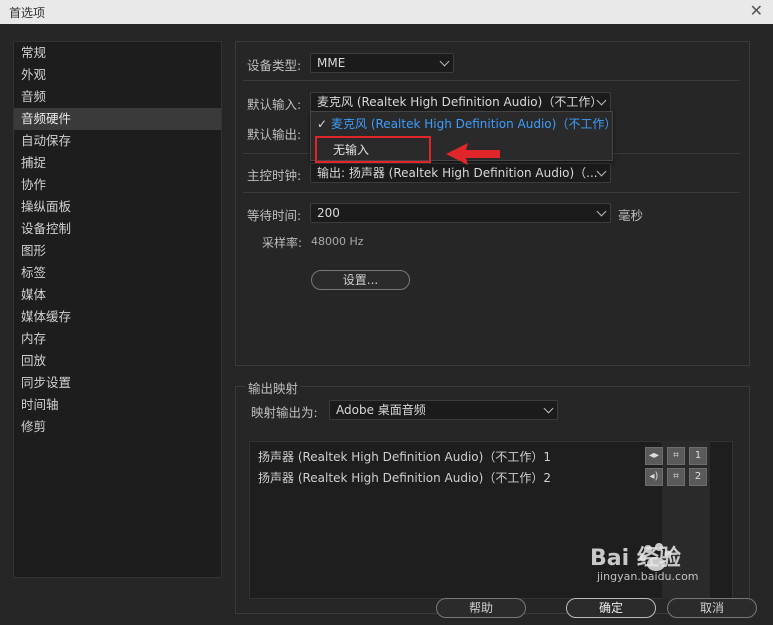 The image size is (773, 625). What do you see at coordinates (117, 207) in the screenshot?
I see `sidebar-item-control-surface: 操纵面板` at bounding box center [117, 207].